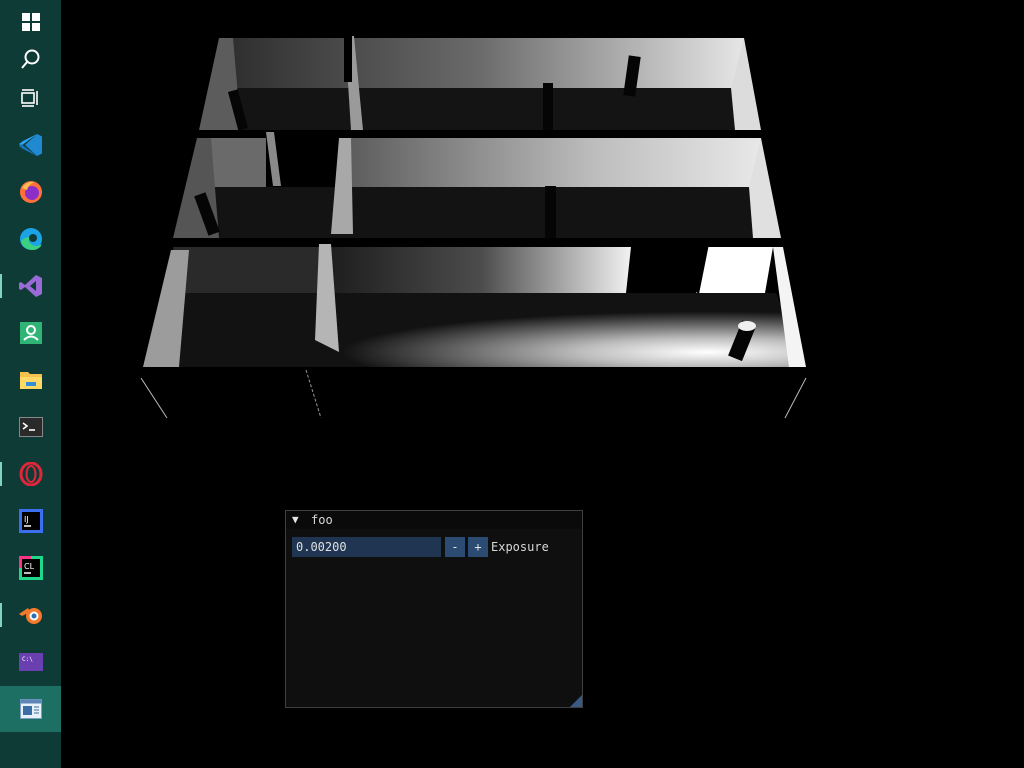 The height and width of the screenshot is (768, 1024). I want to click on edge-button, so click(30, 239).